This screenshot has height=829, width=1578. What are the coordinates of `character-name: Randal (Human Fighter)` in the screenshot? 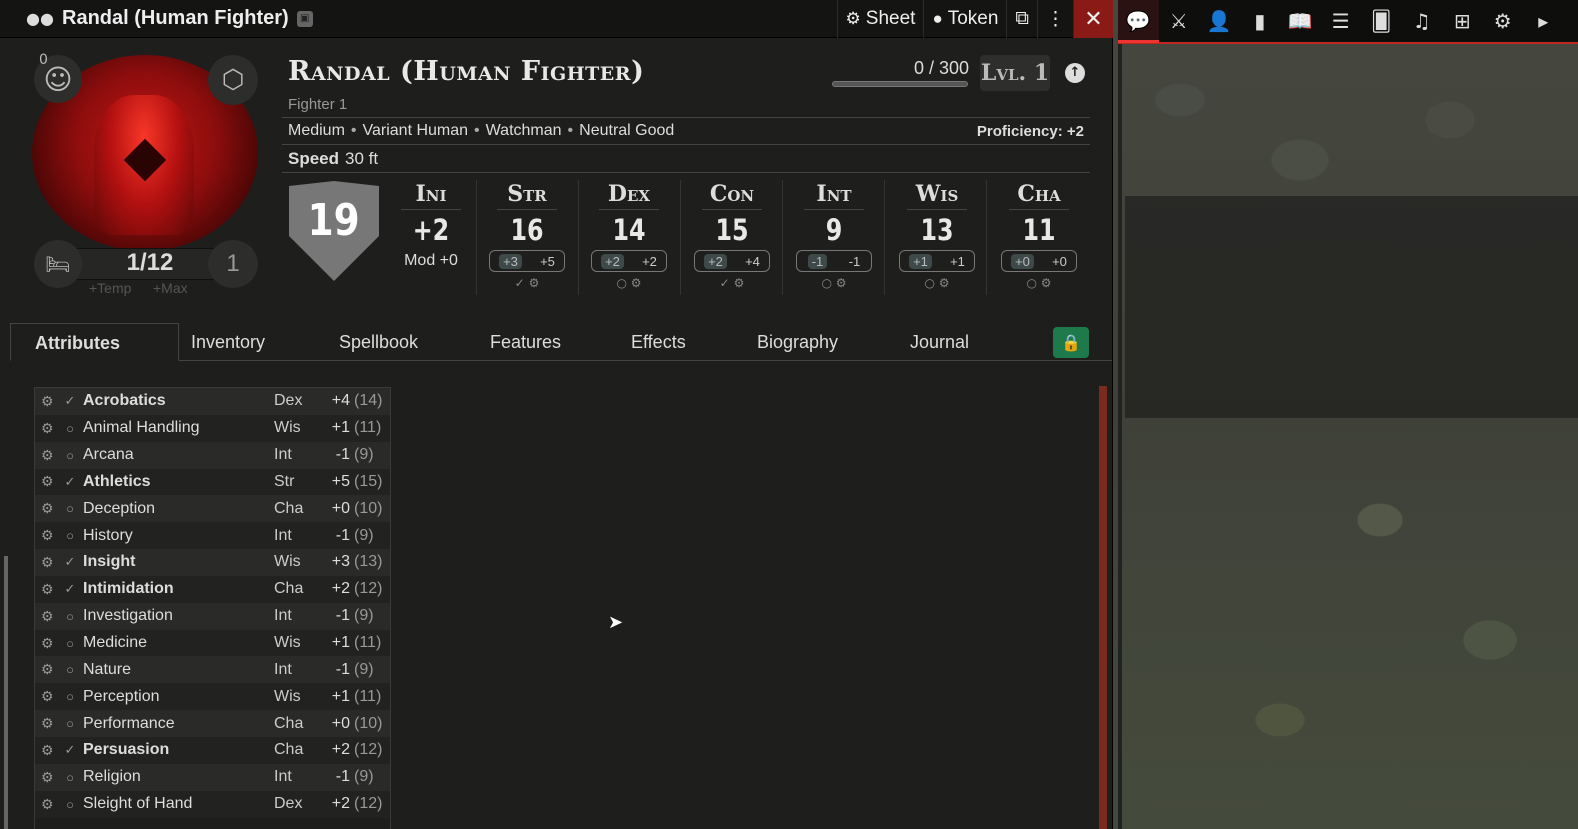 It's located at (466, 71).